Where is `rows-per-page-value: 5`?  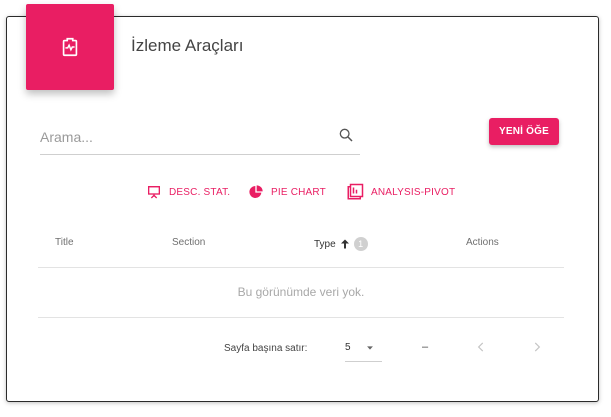 rows-per-page-value: 5 is located at coordinates (348, 347).